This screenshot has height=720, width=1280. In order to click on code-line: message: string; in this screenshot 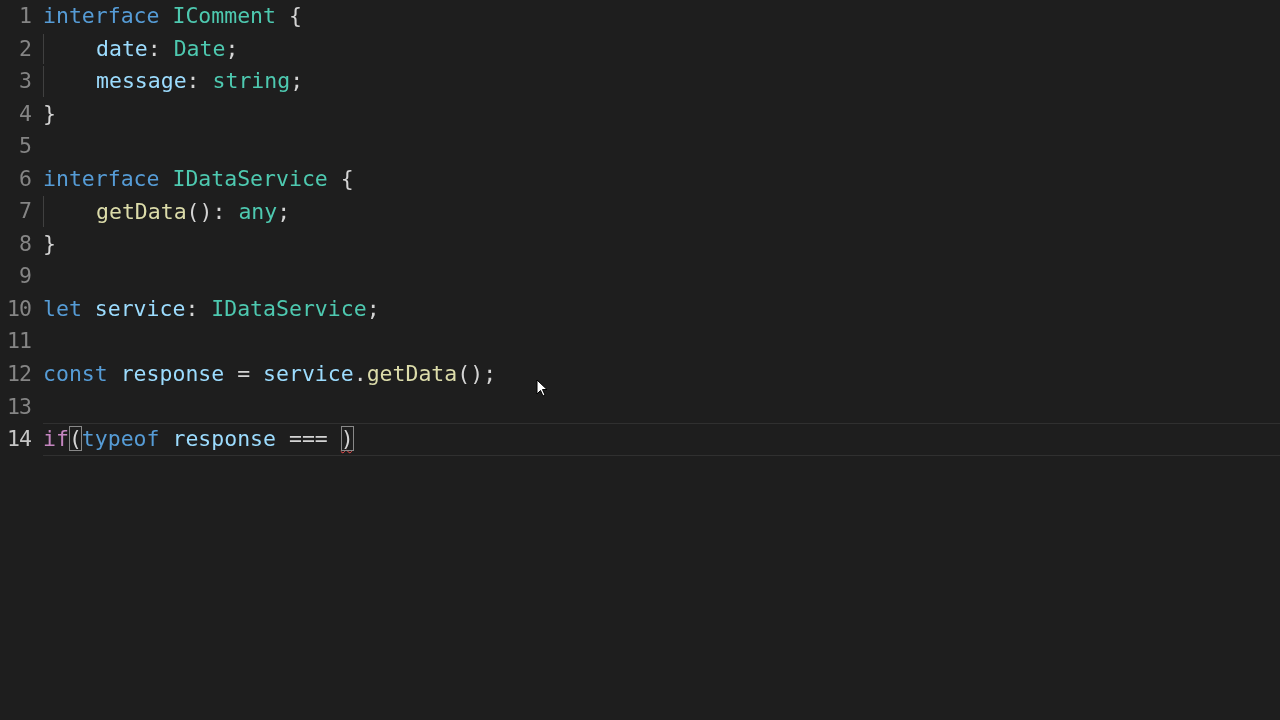, I will do `click(200, 81)`.